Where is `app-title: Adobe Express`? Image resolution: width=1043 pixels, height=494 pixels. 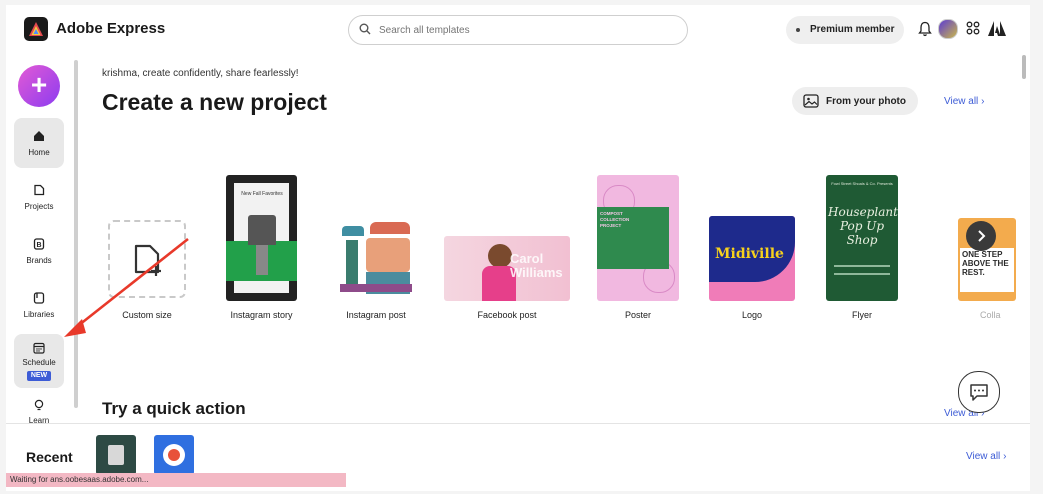
app-title: Adobe Express is located at coordinates (111, 28).